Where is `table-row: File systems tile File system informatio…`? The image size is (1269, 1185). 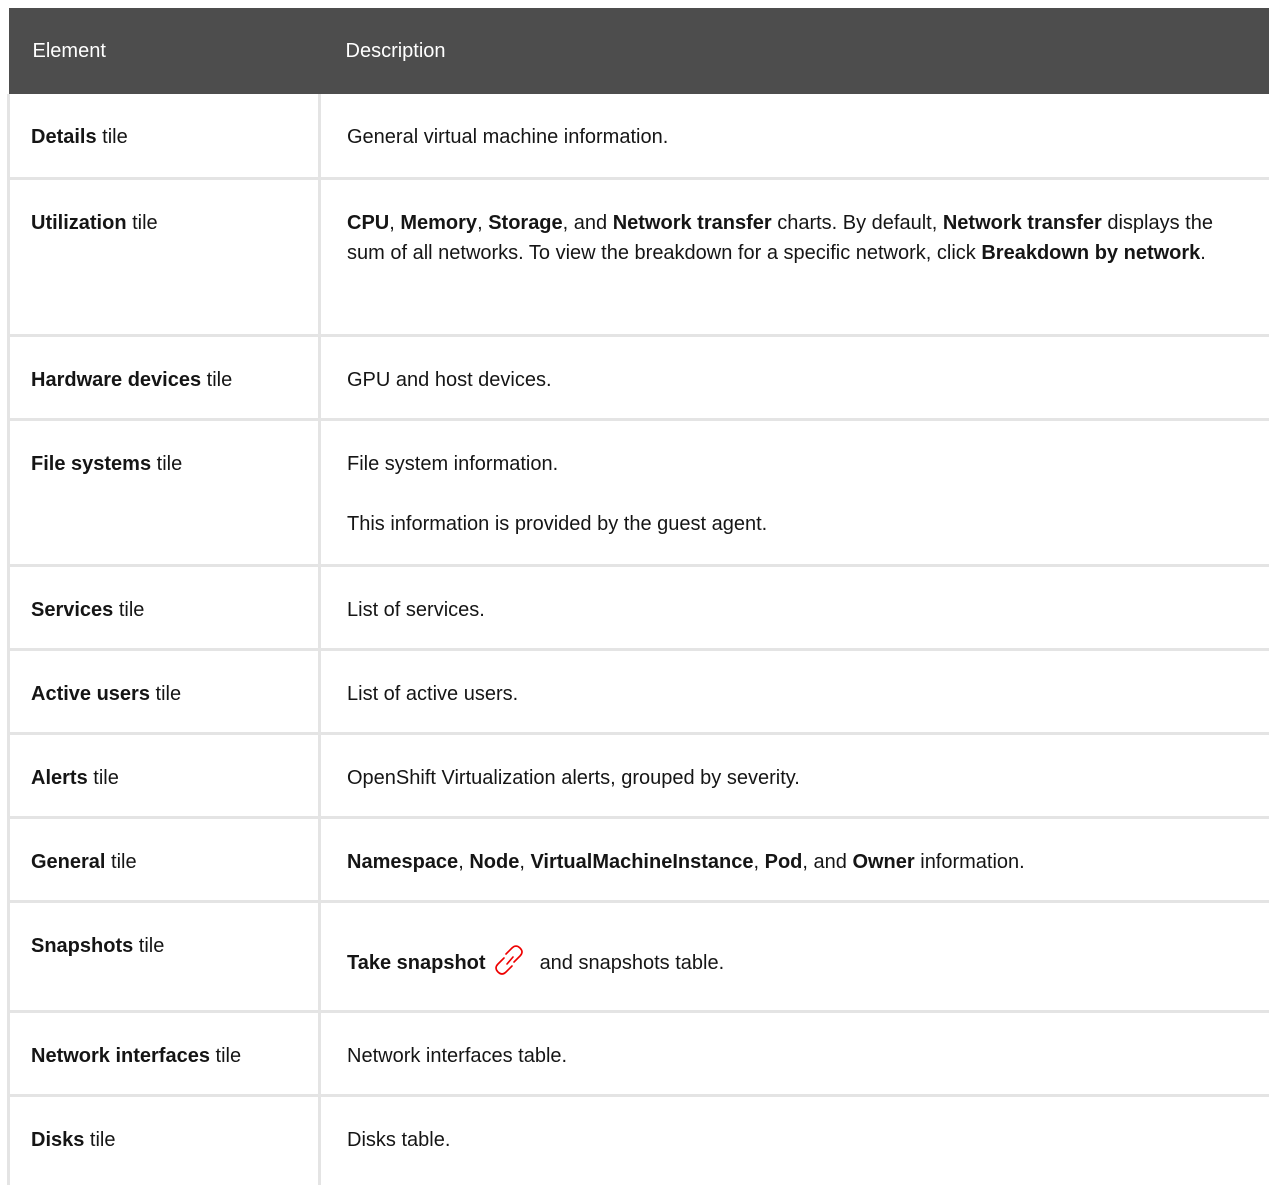
table-row: File systems tile File system informatio… is located at coordinates (639, 492).